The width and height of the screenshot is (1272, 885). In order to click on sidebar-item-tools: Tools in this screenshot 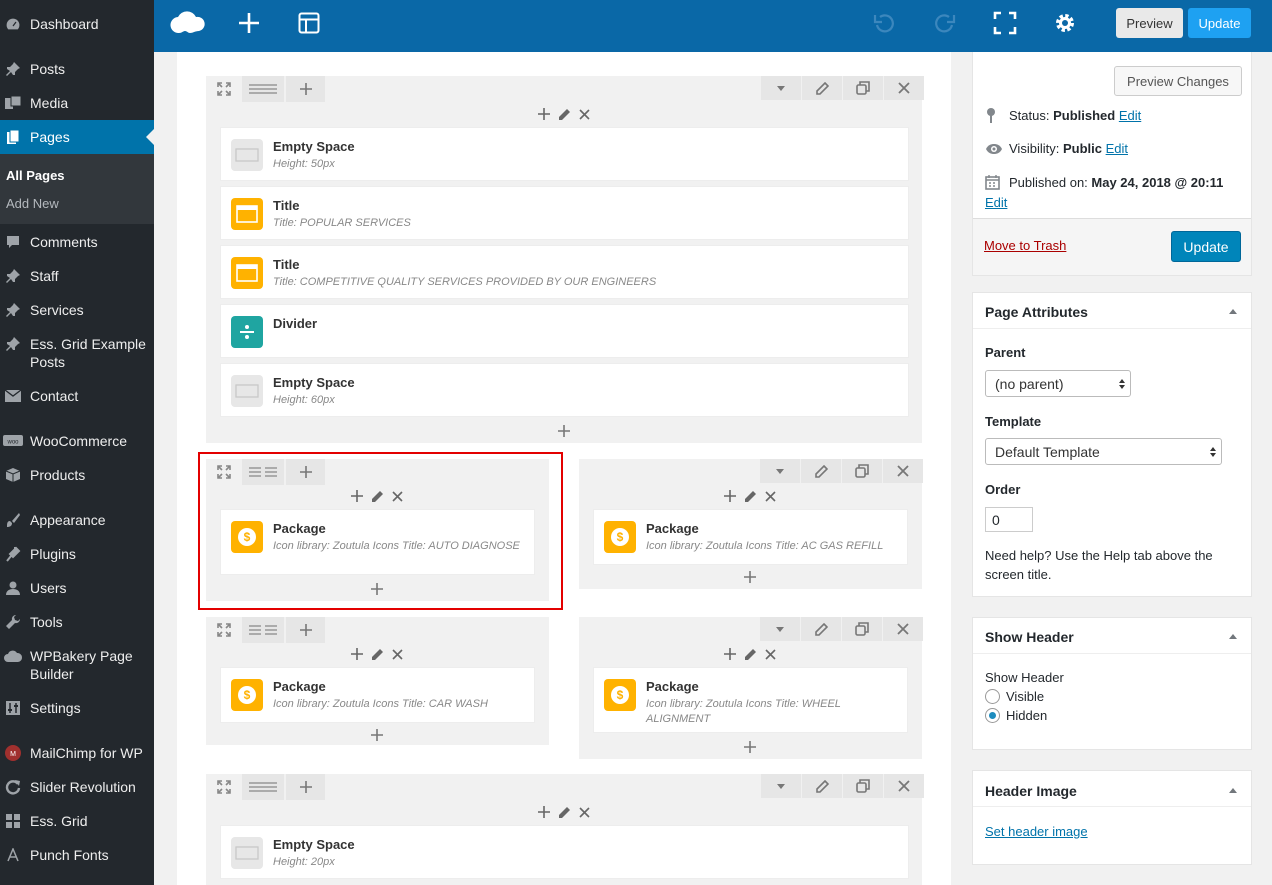, I will do `click(77, 622)`.